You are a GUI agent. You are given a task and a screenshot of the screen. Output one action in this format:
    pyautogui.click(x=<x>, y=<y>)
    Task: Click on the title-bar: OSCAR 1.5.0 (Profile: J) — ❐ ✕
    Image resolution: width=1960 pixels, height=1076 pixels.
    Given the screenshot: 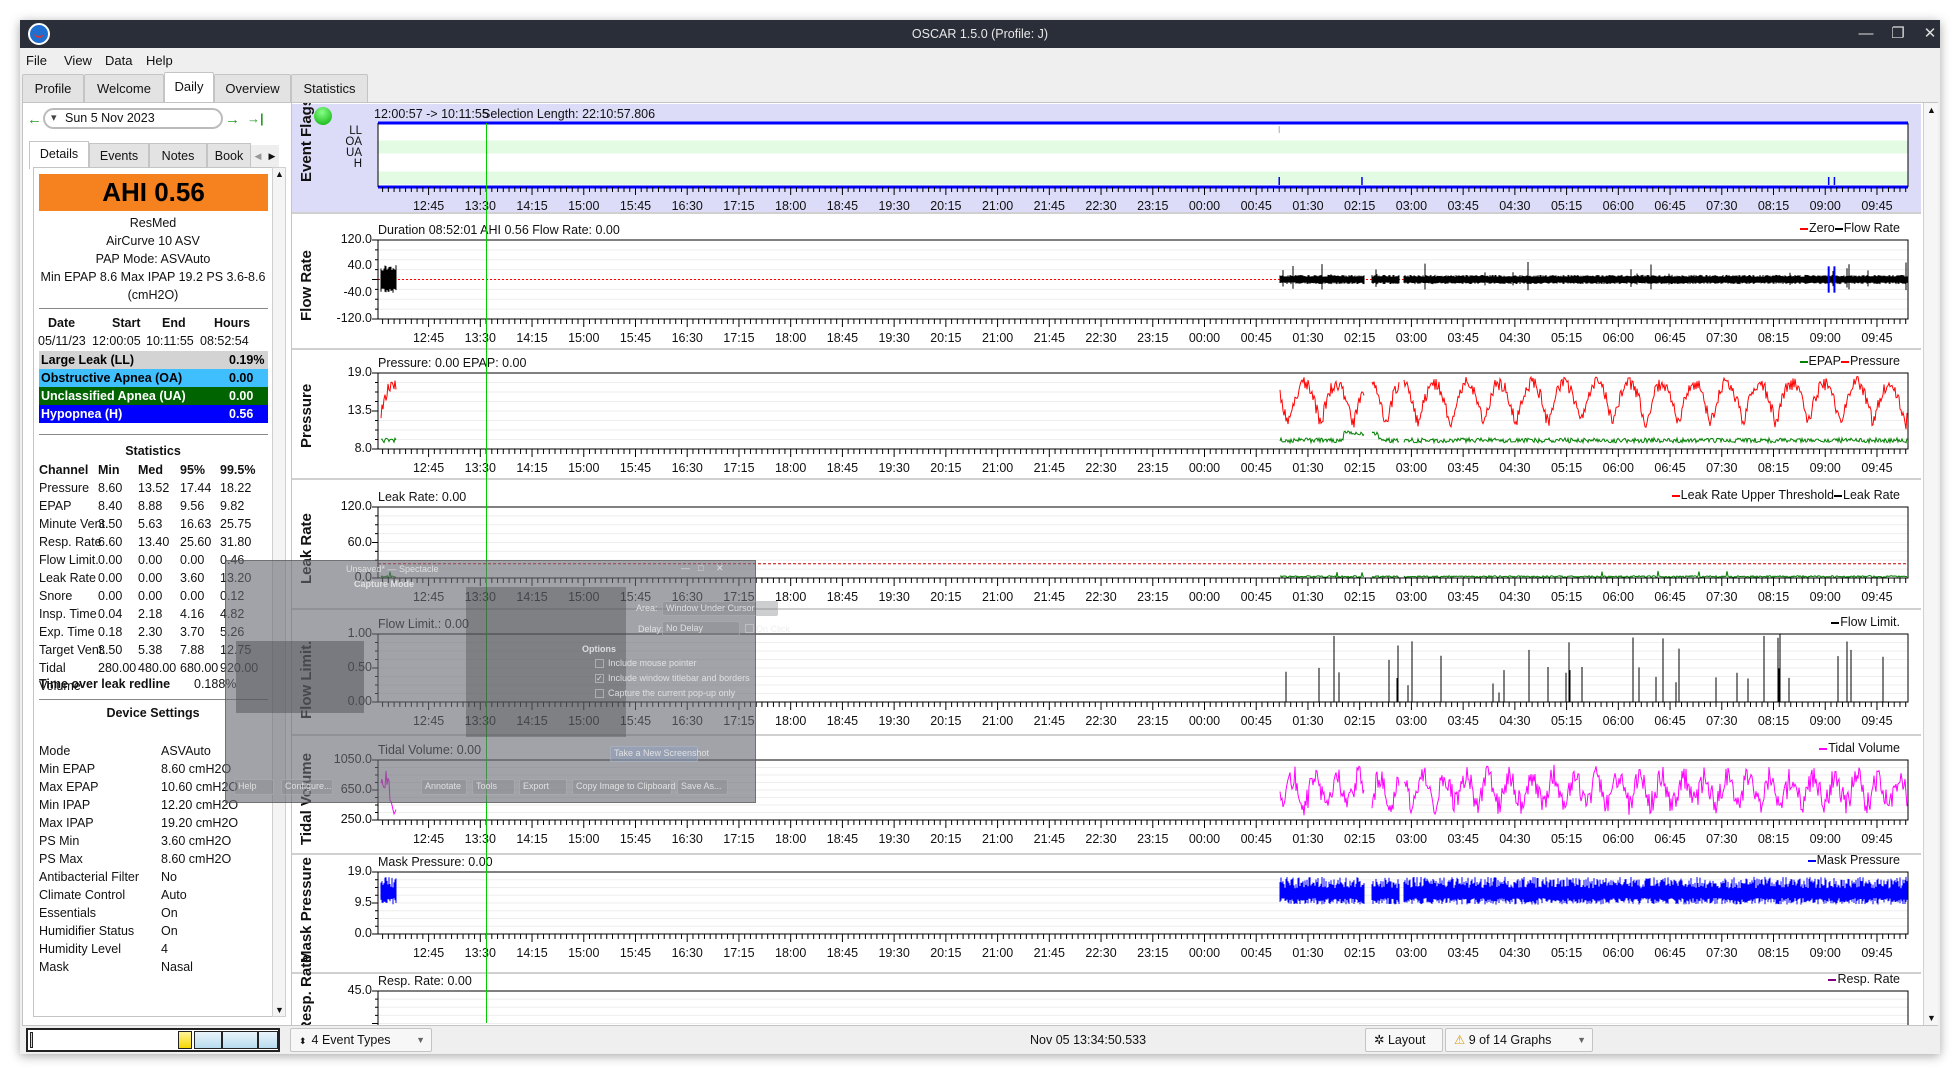 What is the action you would take?
    pyautogui.click(x=980, y=34)
    